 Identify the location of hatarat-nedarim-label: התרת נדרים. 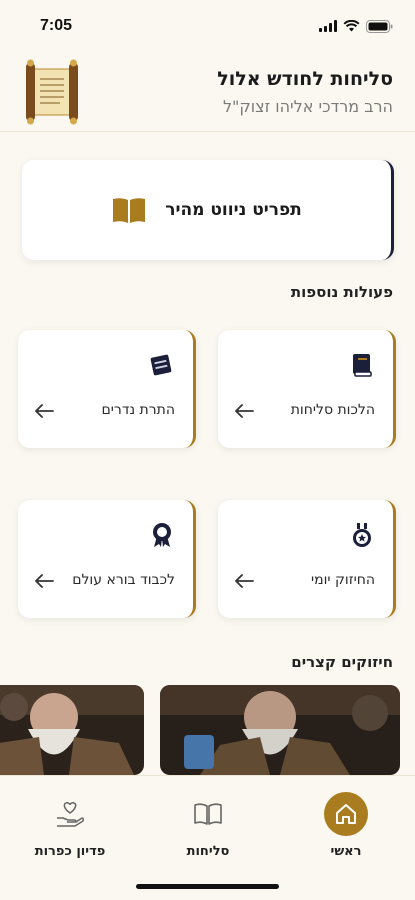
(138, 410).